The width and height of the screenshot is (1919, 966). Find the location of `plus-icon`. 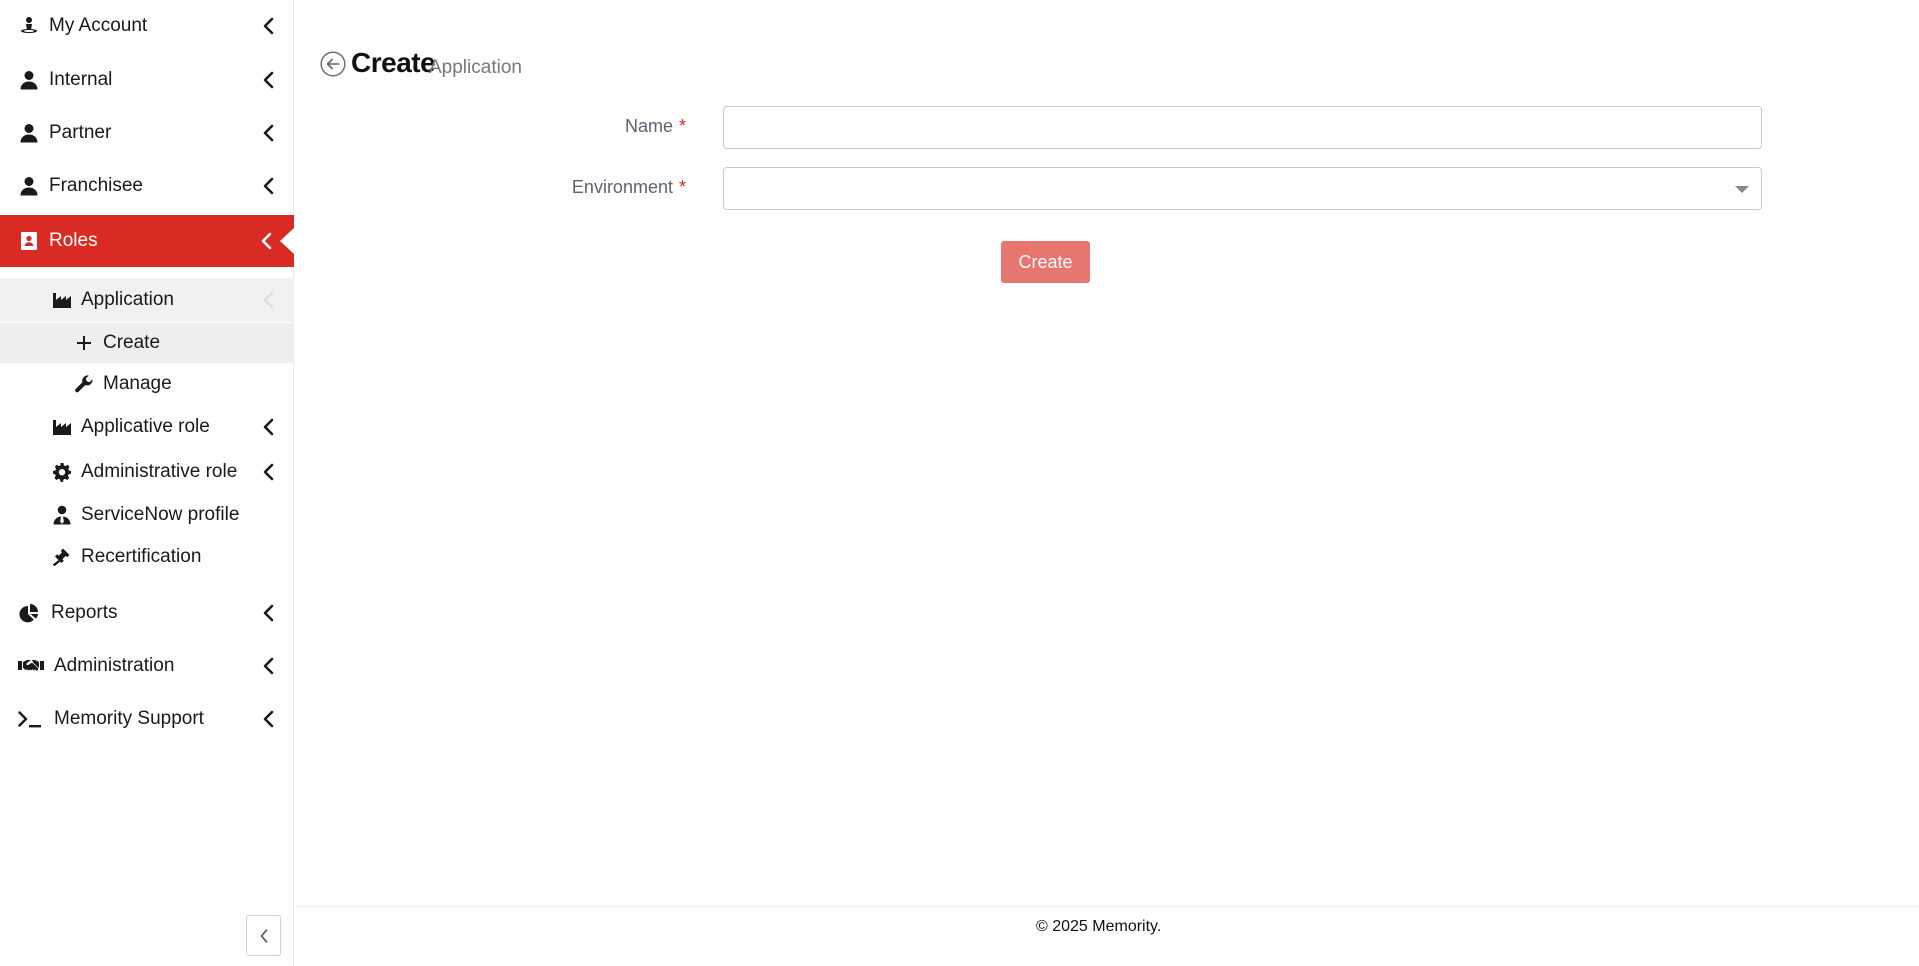

plus-icon is located at coordinates (84, 343).